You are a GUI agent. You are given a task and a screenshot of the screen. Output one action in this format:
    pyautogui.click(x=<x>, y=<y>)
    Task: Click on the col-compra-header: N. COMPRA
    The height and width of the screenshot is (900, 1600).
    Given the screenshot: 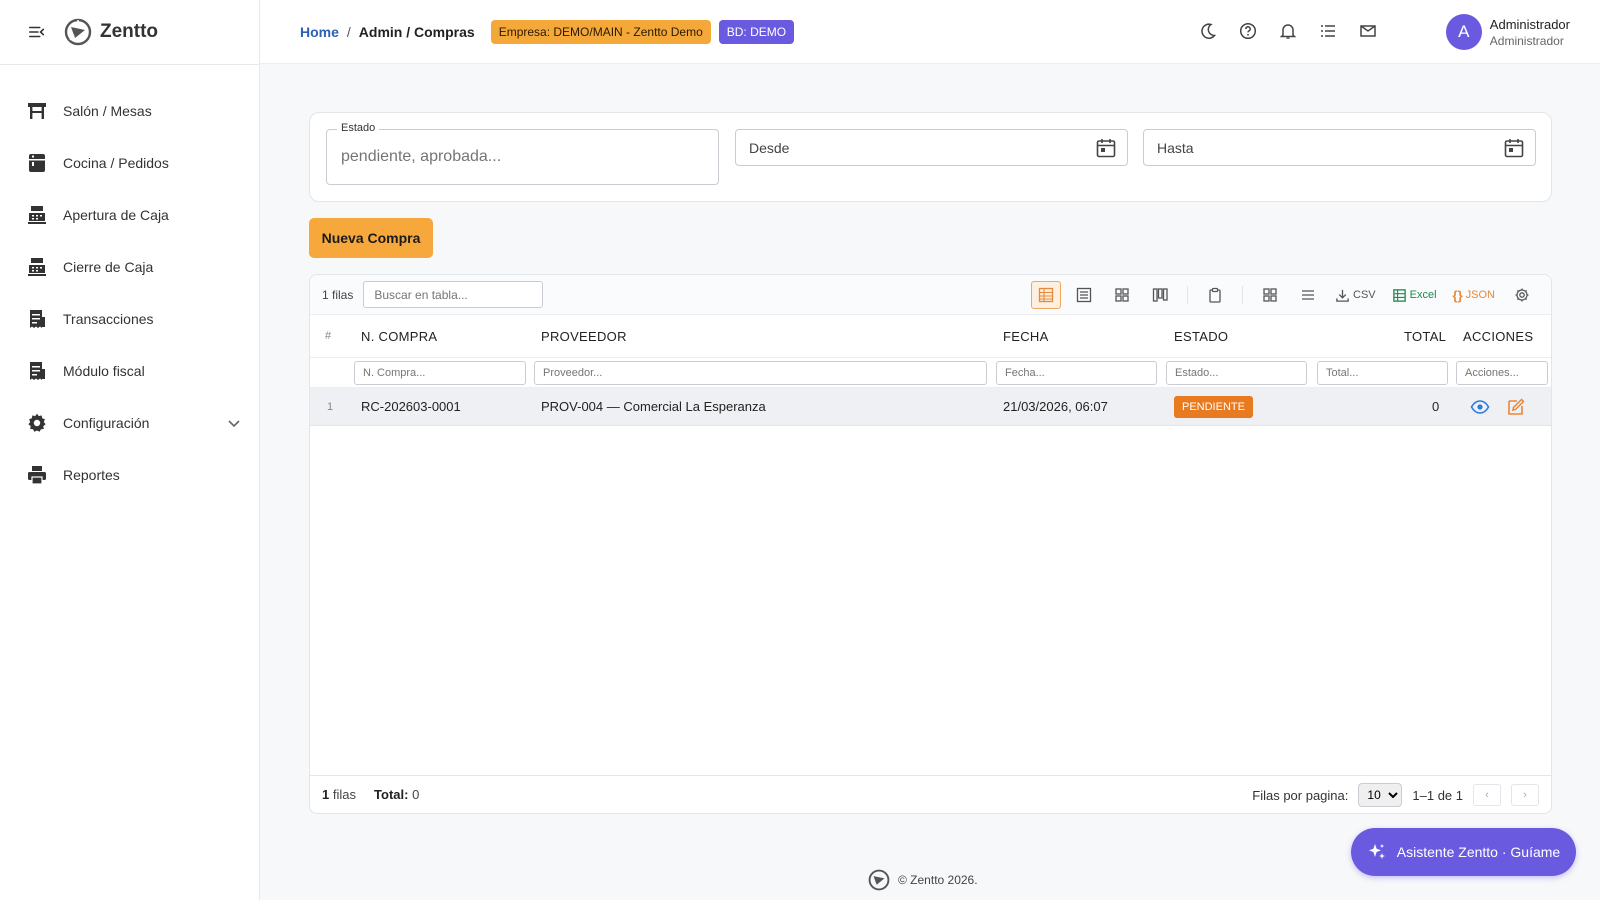 What is the action you would take?
    pyautogui.click(x=399, y=336)
    